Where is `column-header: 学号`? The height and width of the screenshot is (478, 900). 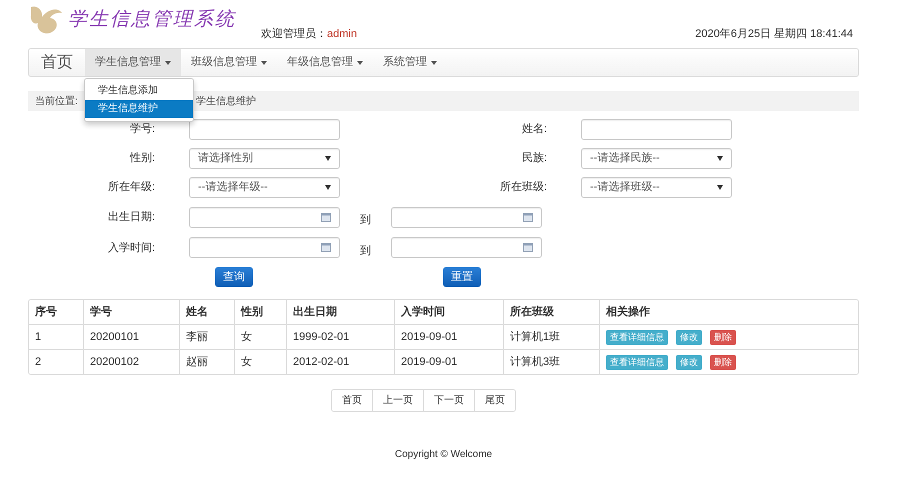
column-header: 学号 is located at coordinates (101, 312).